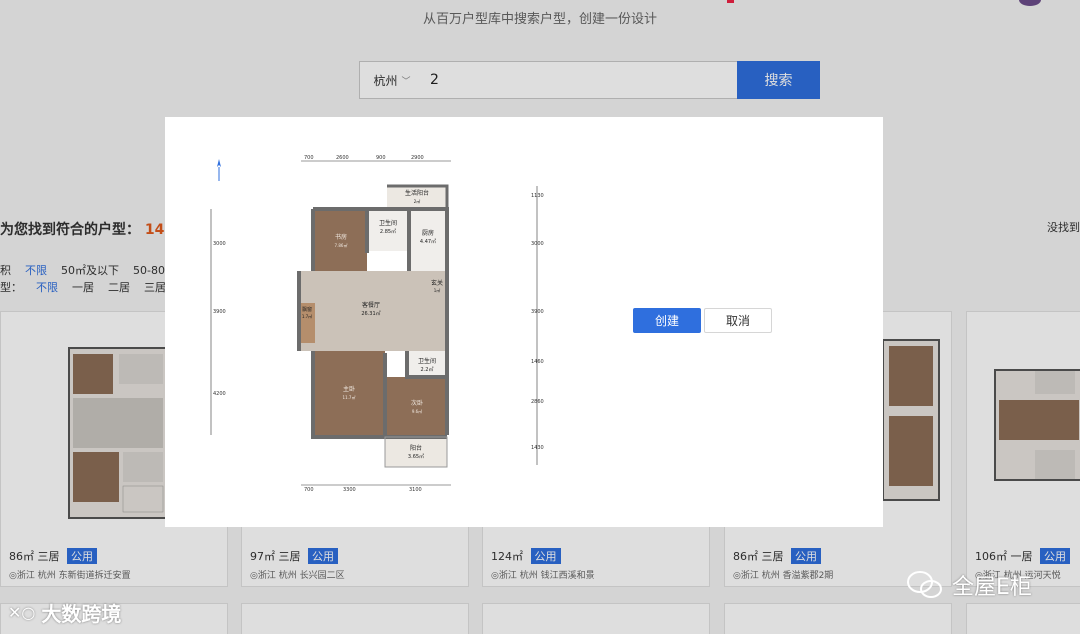 The width and height of the screenshot is (1080, 634). I want to click on dim-top-2: 900, so click(381, 158).